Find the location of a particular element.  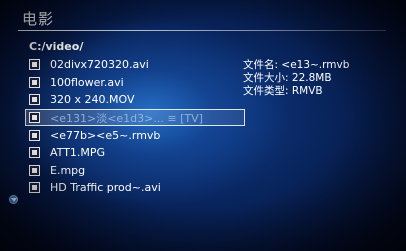

file-list-item: 100flower.avi is located at coordinates (135, 83).